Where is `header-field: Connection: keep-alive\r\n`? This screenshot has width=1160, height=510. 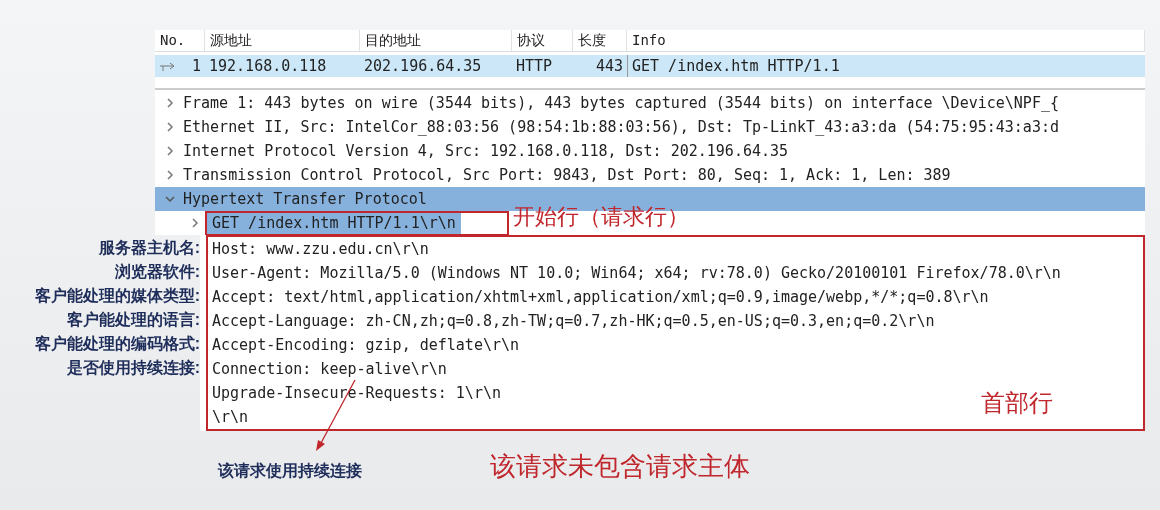
header-field: Connection: keep-alive\r\n is located at coordinates (329, 369).